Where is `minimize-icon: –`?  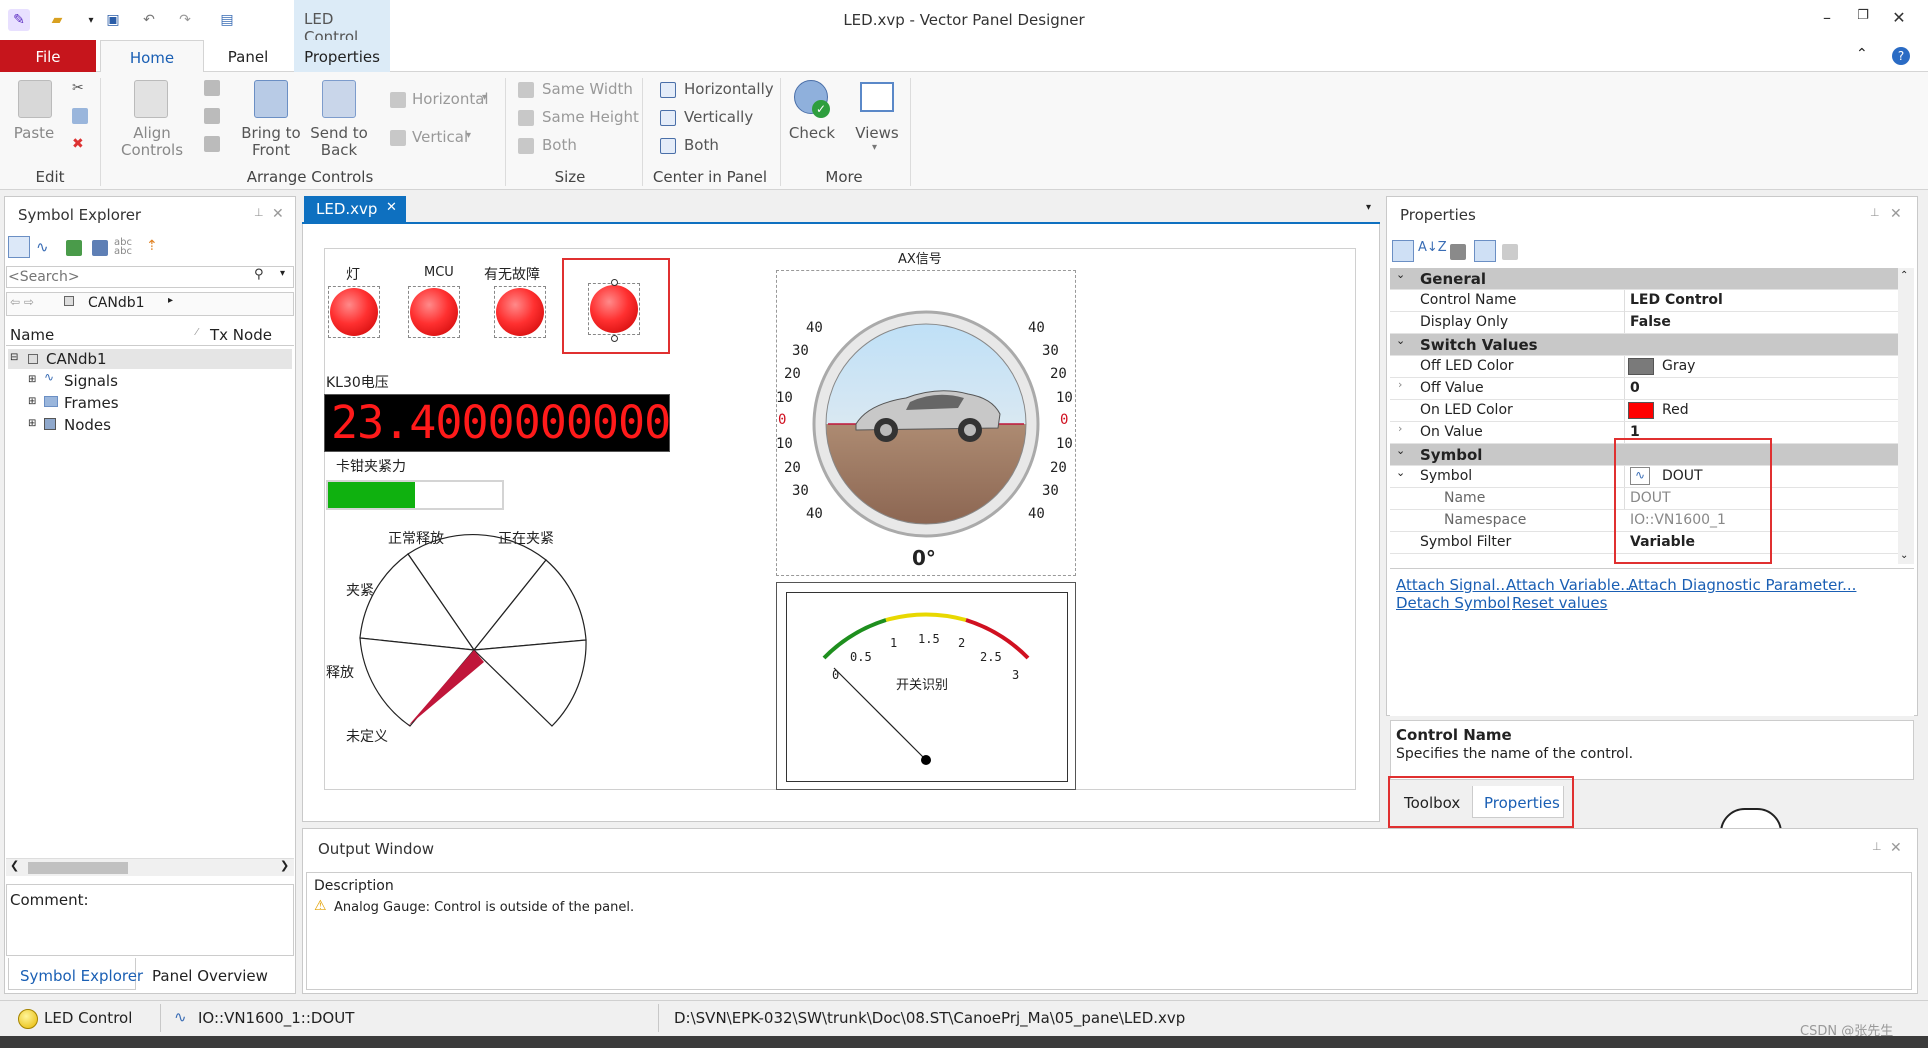 minimize-icon: – is located at coordinates (1827, 19).